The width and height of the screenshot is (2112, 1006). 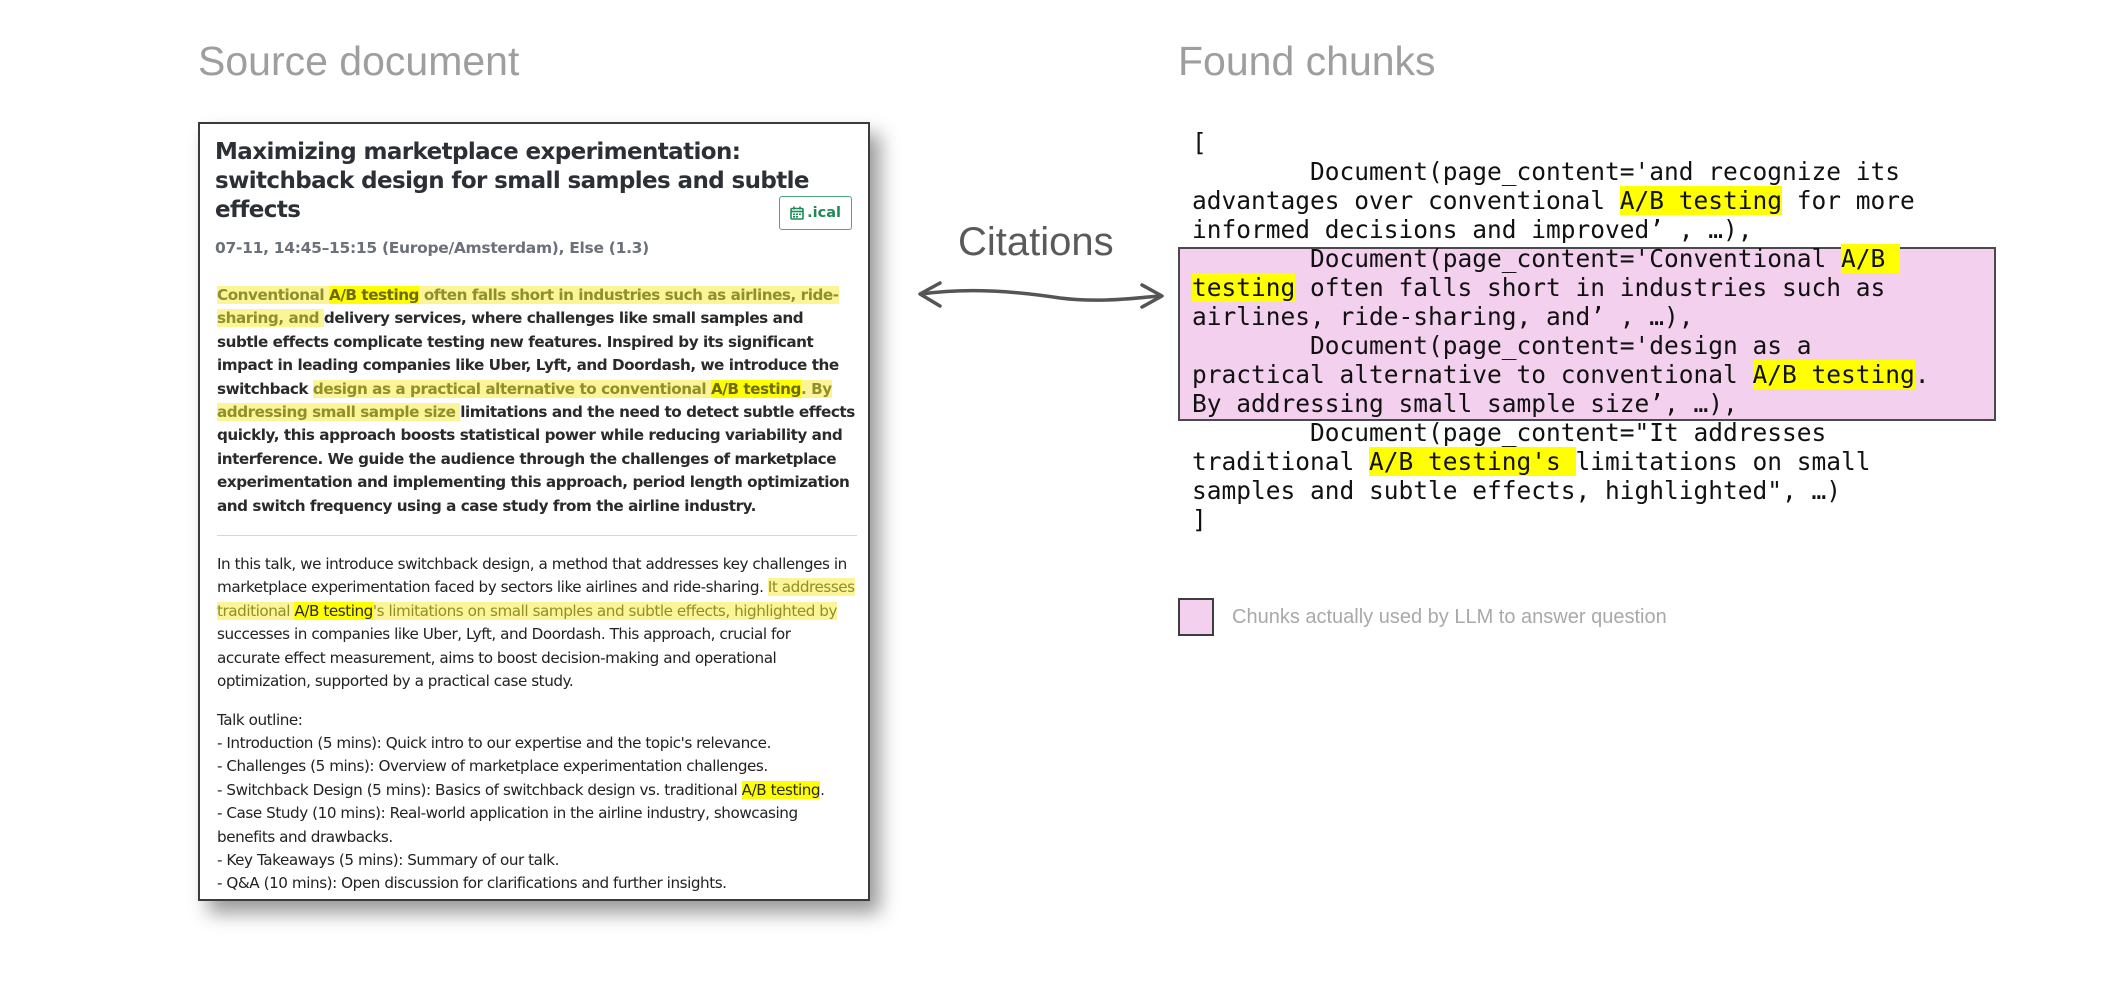 I want to click on ical-button: .ical, so click(x=815, y=213).